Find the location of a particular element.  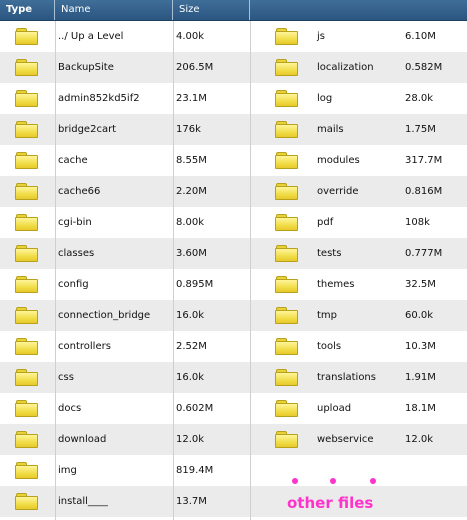

table-row: docs 0.602M upload 18.1M is located at coordinates (233, 408).